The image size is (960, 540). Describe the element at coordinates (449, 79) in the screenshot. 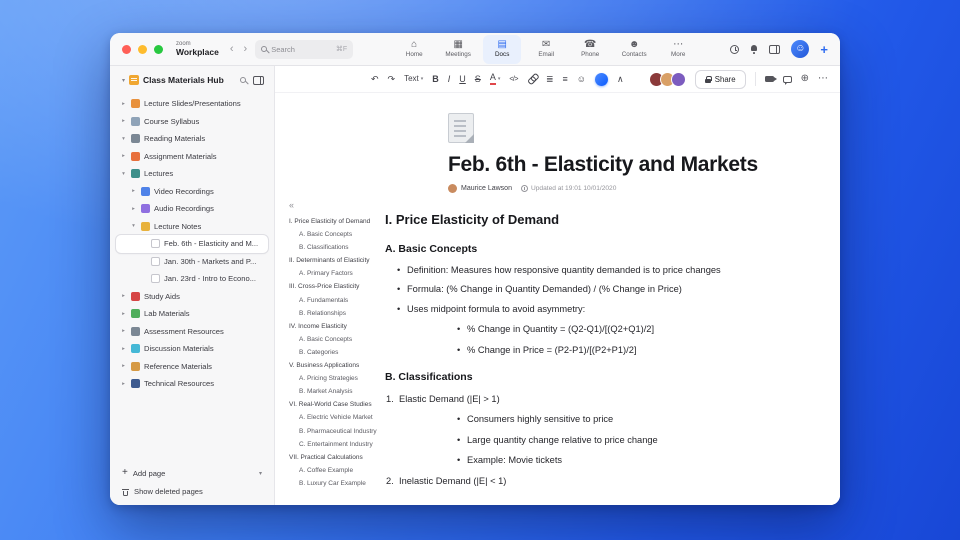

I see `italic-button: I` at that location.